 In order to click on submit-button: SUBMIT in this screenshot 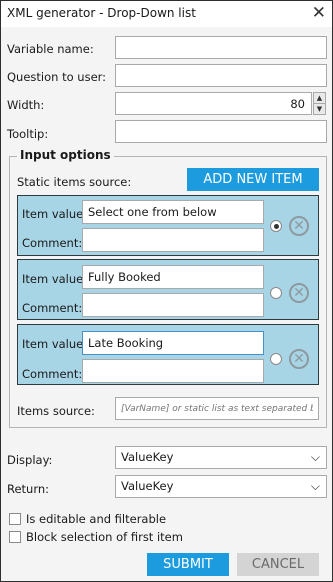, I will do `click(188, 564)`.